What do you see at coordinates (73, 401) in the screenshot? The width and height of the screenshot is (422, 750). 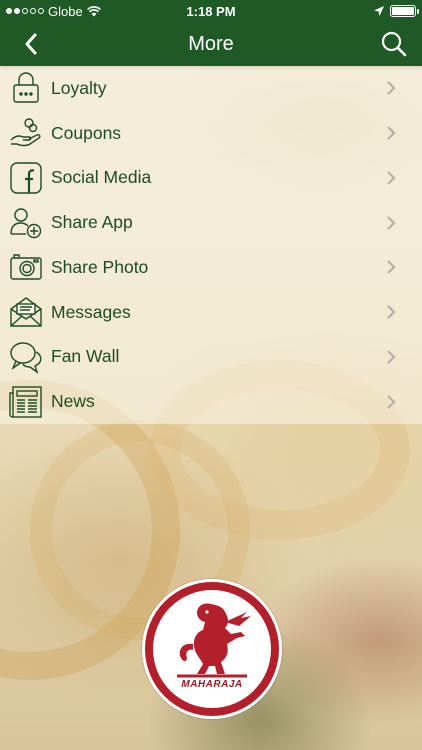 I see `menu-item-label: News` at bounding box center [73, 401].